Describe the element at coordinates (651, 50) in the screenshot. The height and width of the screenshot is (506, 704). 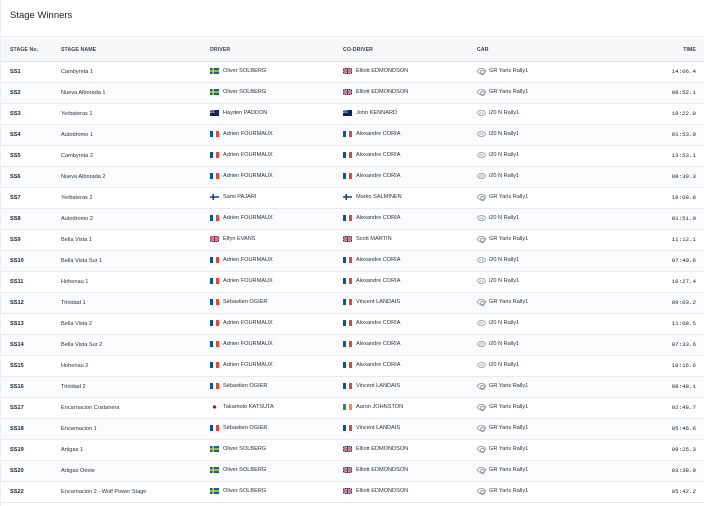
I see `header-time: TIME` at that location.